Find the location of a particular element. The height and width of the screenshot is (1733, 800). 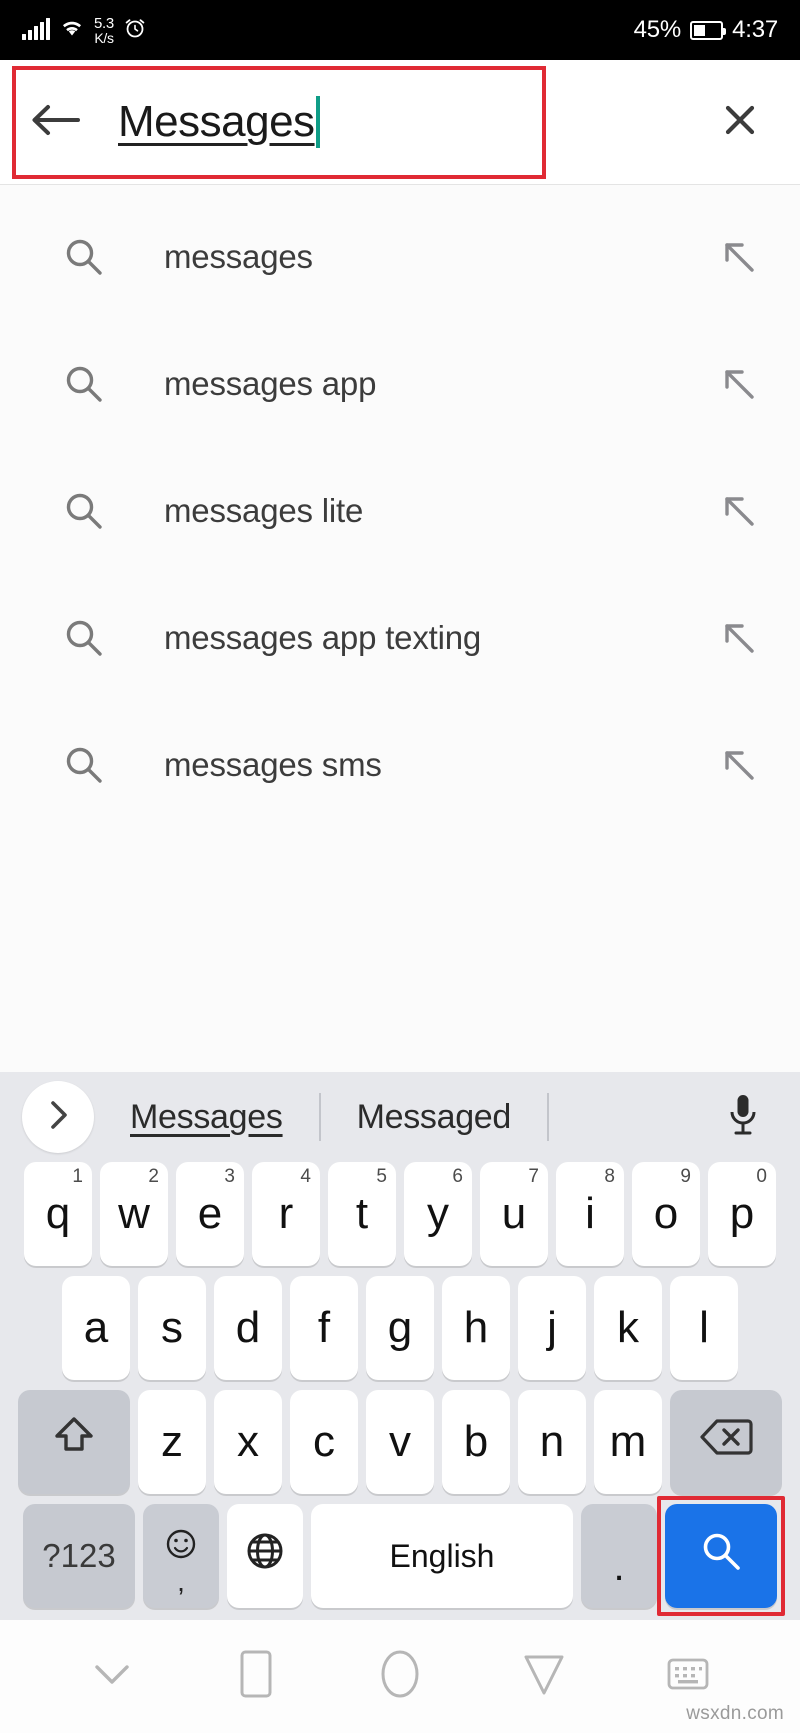

network-speed-unit: K/s is located at coordinates (104, 37).